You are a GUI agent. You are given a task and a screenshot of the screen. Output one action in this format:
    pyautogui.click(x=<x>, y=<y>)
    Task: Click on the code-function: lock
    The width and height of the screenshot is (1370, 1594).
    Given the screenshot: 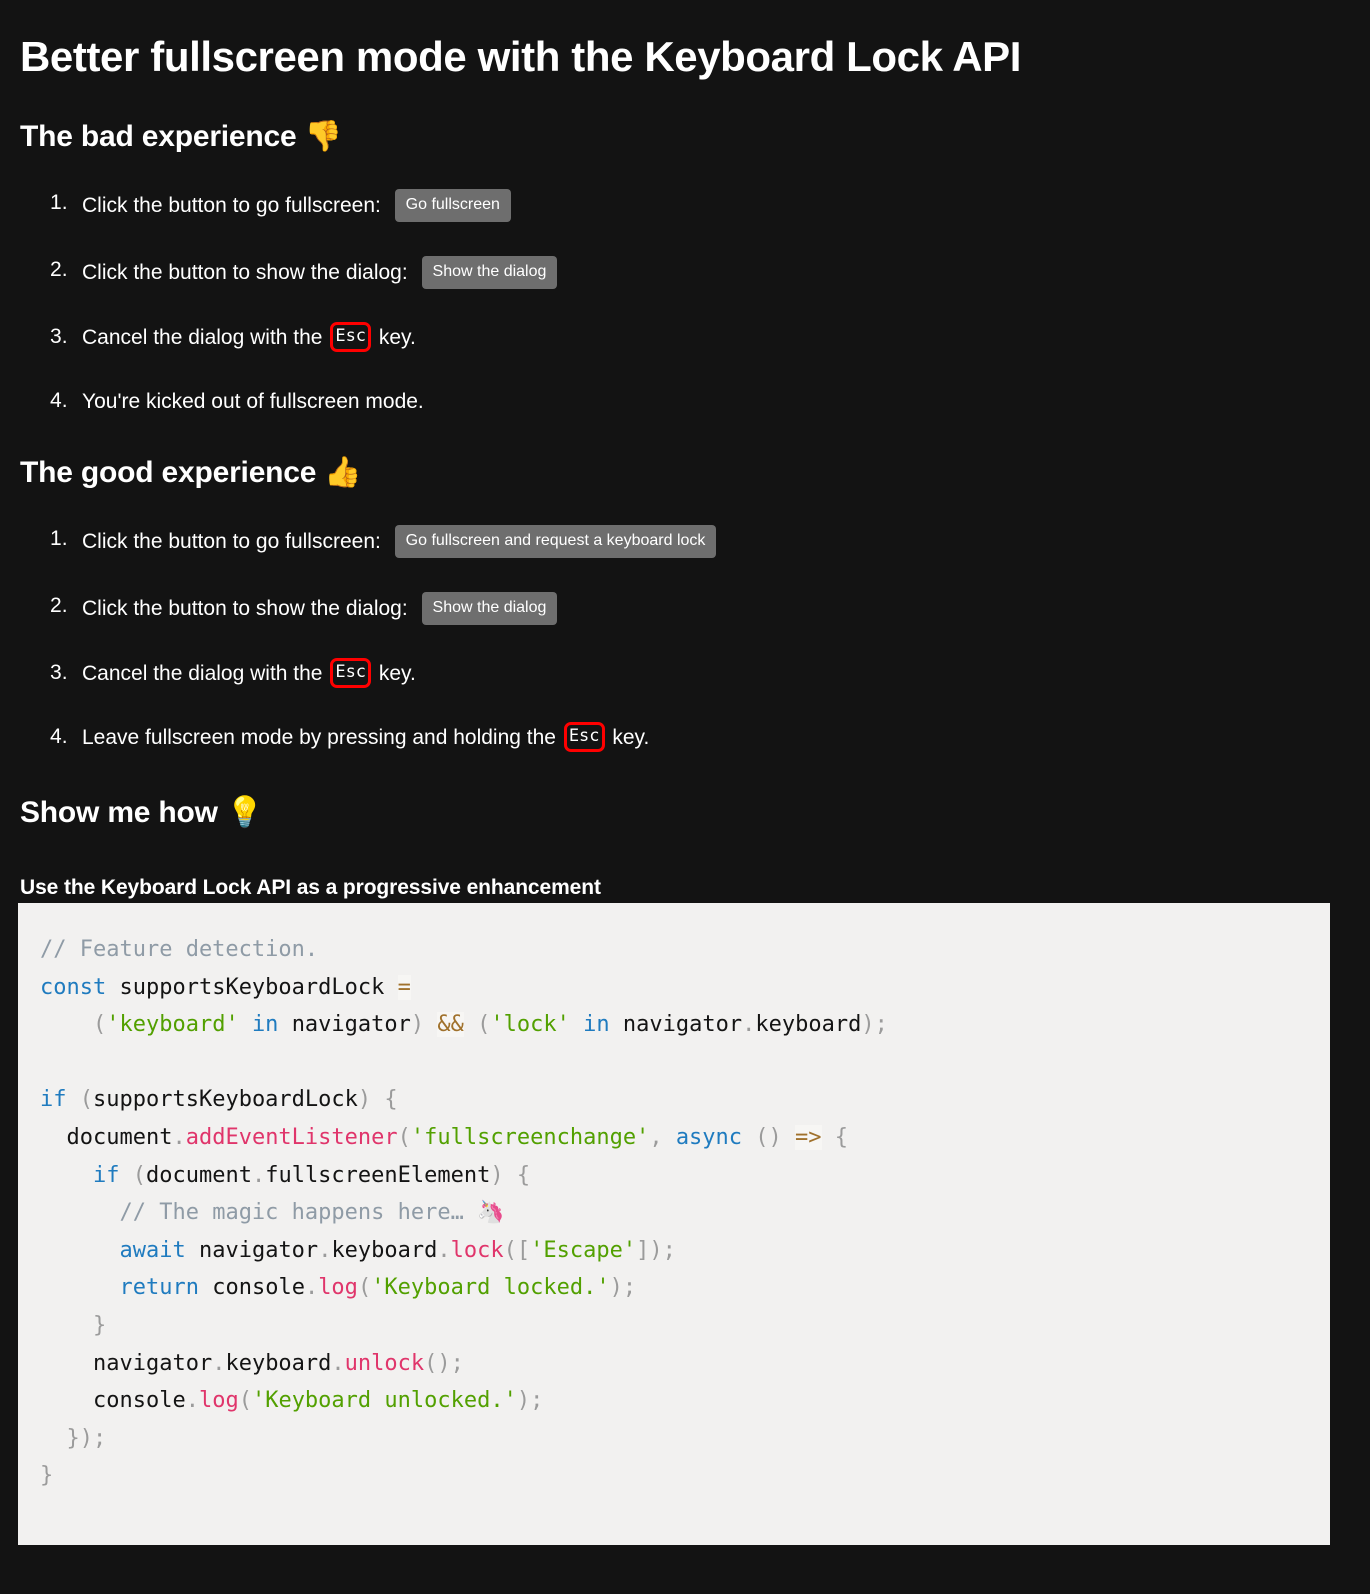 What is the action you would take?
    pyautogui.click(x=477, y=1250)
    